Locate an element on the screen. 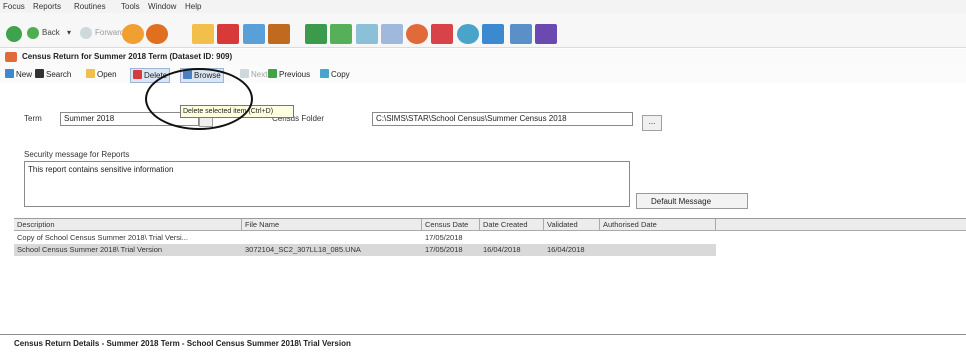 This screenshot has height=352, width=966. people-group-icon is located at coordinates (417, 34).